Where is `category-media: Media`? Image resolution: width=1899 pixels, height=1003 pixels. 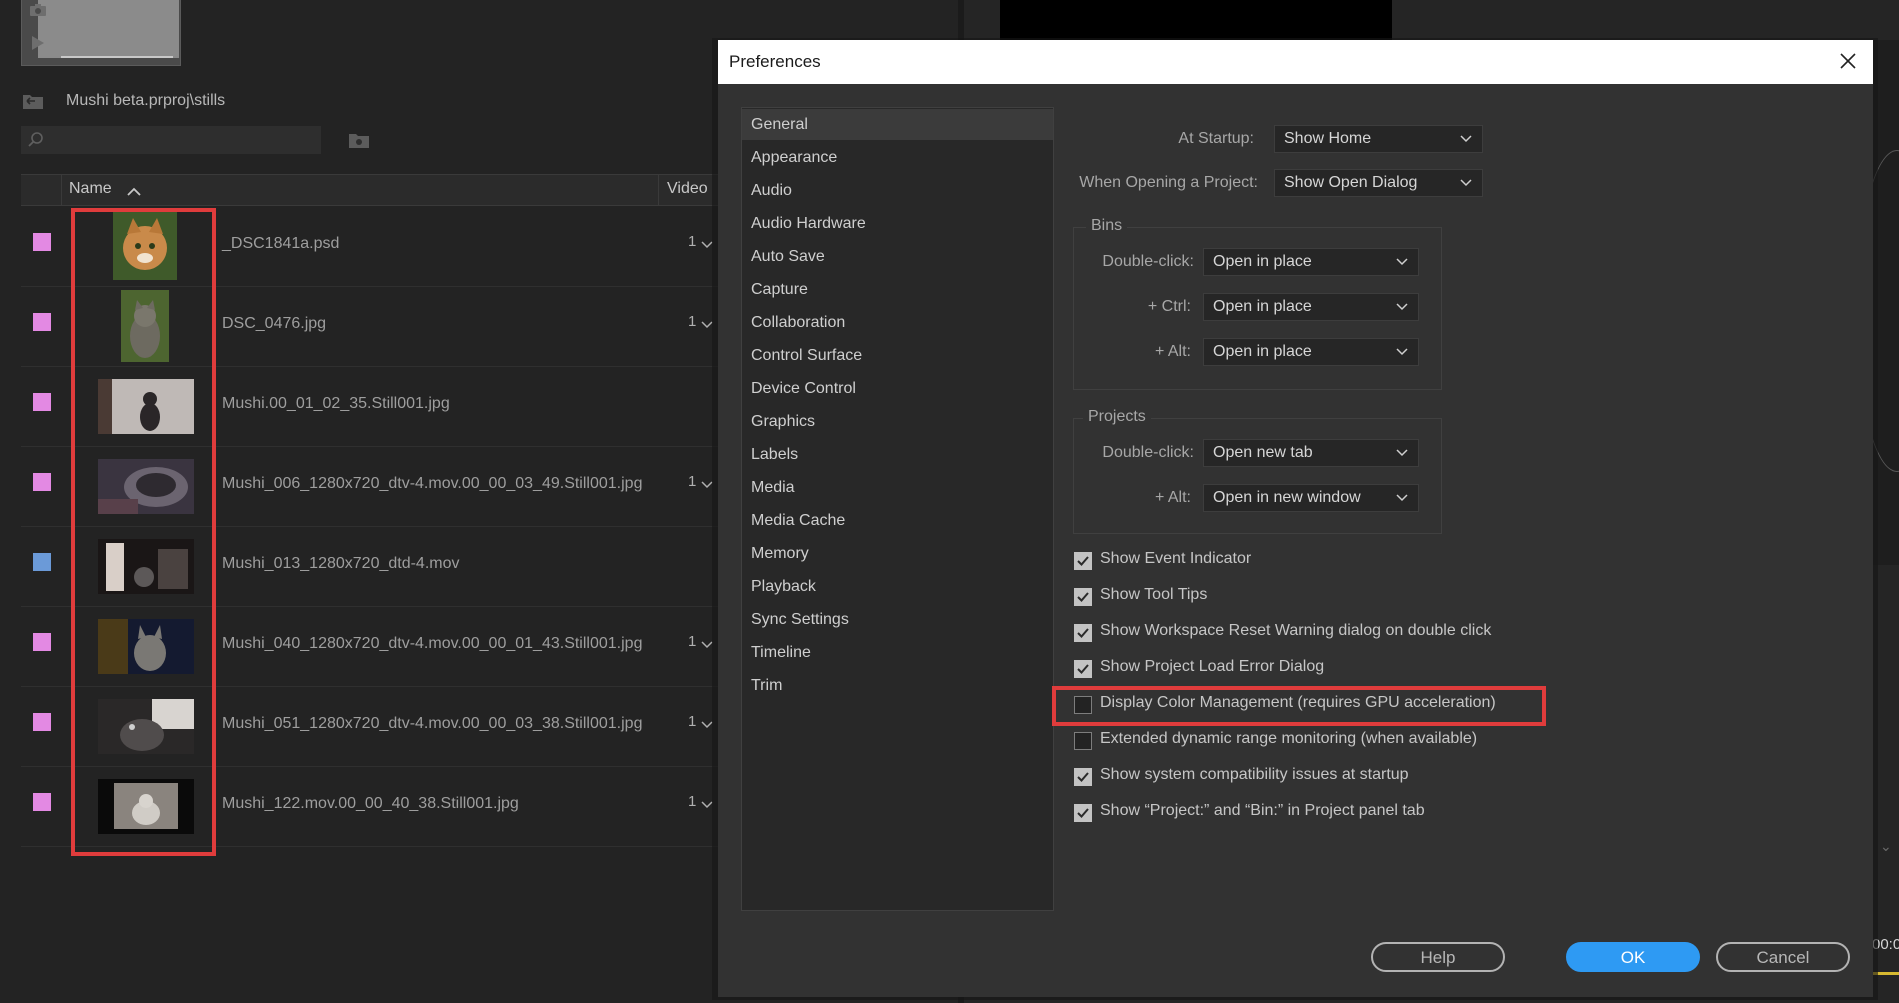
category-media: Media is located at coordinates (897, 487).